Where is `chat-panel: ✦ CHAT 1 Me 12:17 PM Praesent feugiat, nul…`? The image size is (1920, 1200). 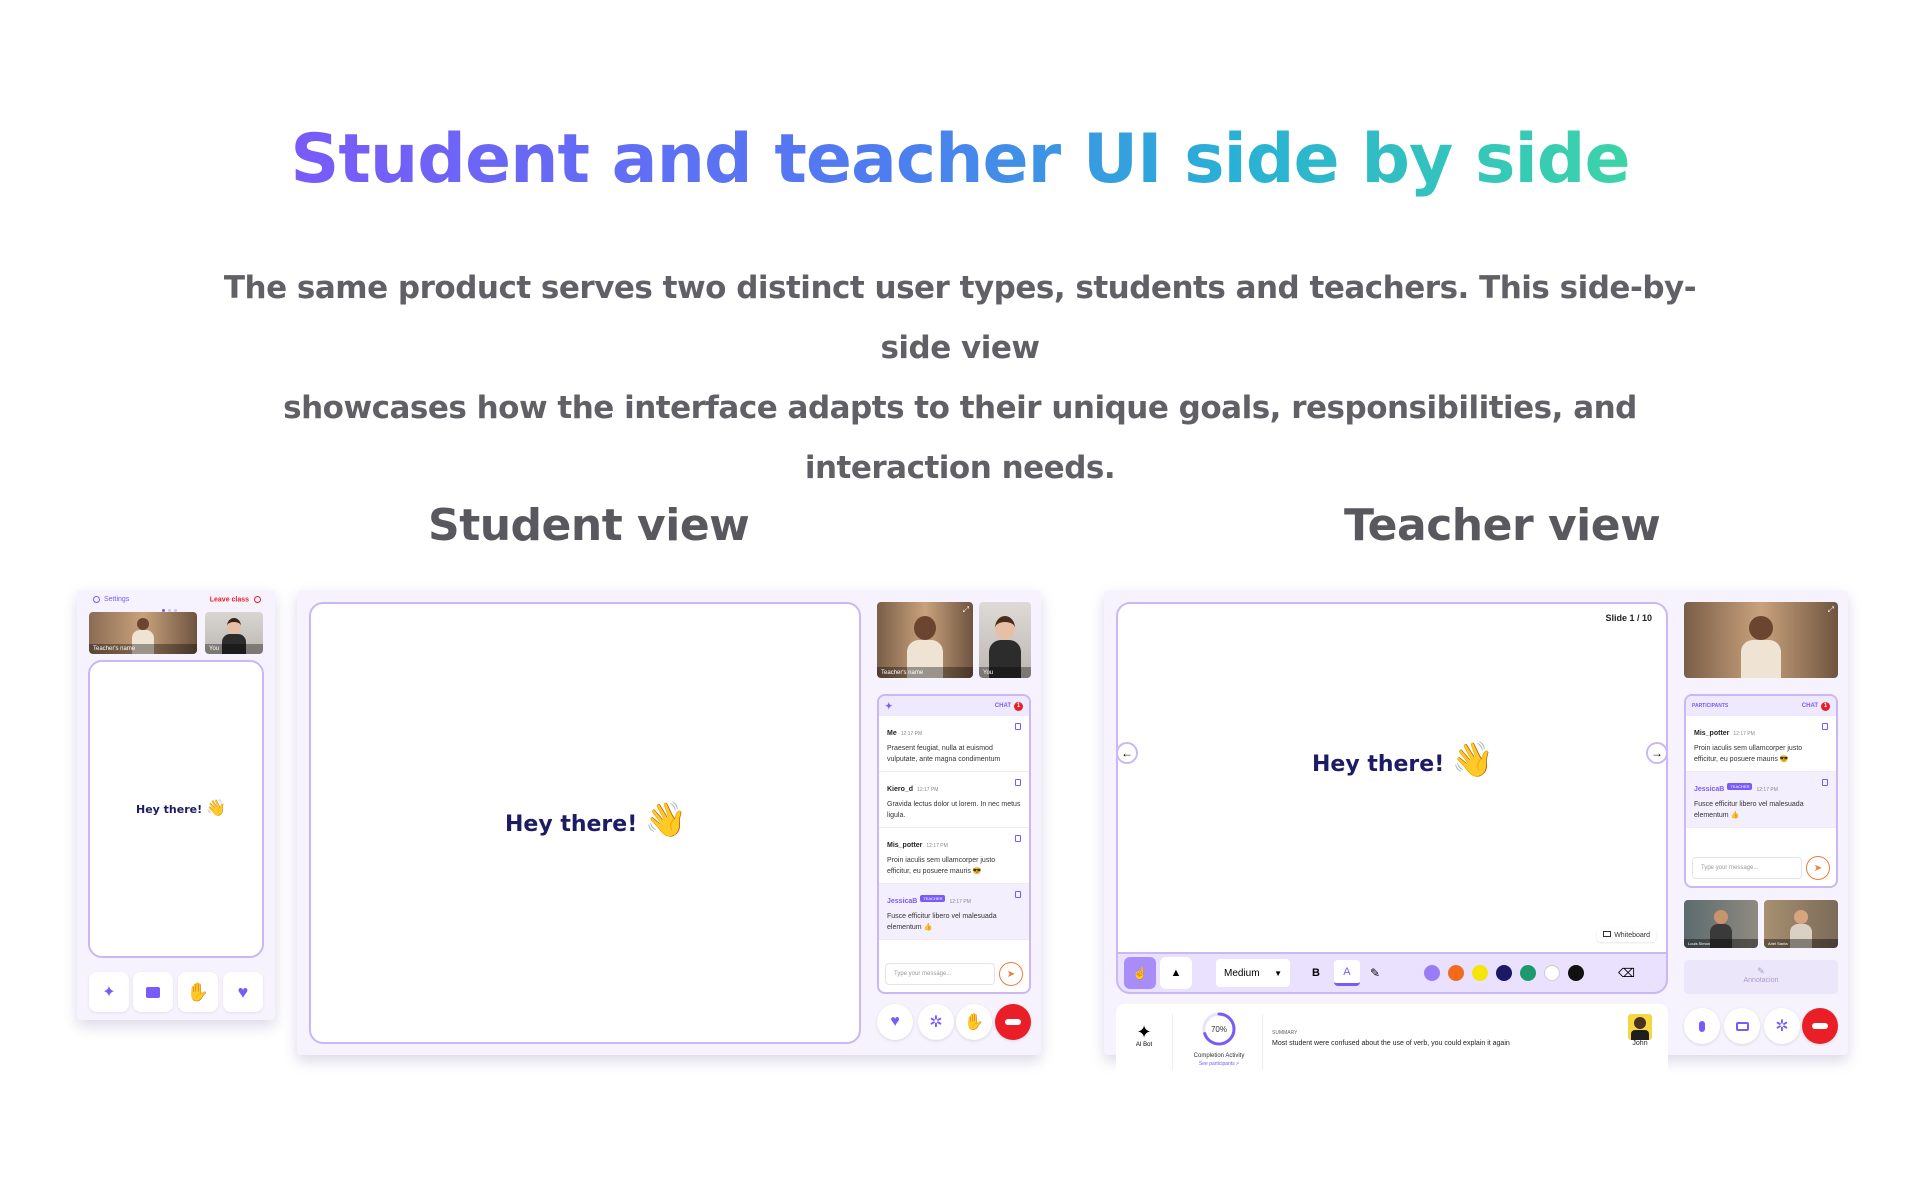 chat-panel: ✦ CHAT 1 Me 12:17 PM Praesent feugiat, nul… is located at coordinates (954, 844).